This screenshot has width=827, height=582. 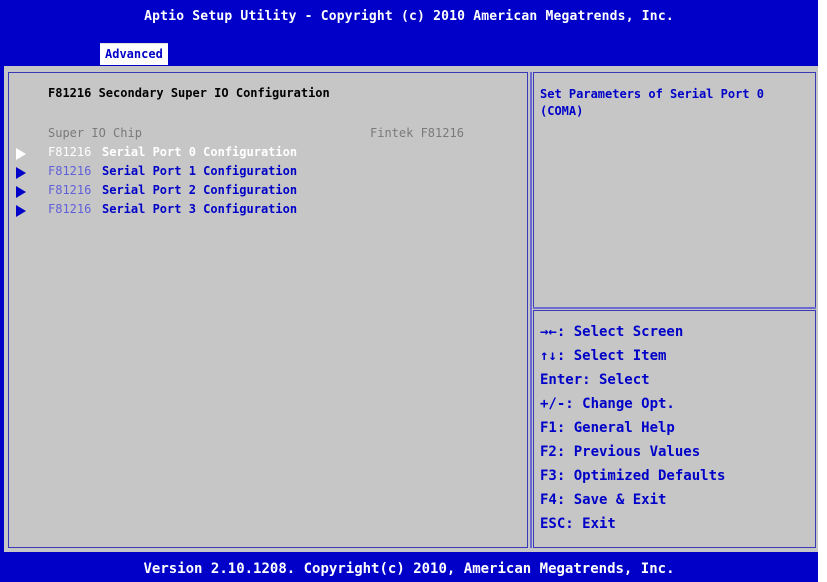 I want to click on menu-item-label: Serial Port 3 Configuration, so click(x=200, y=209).